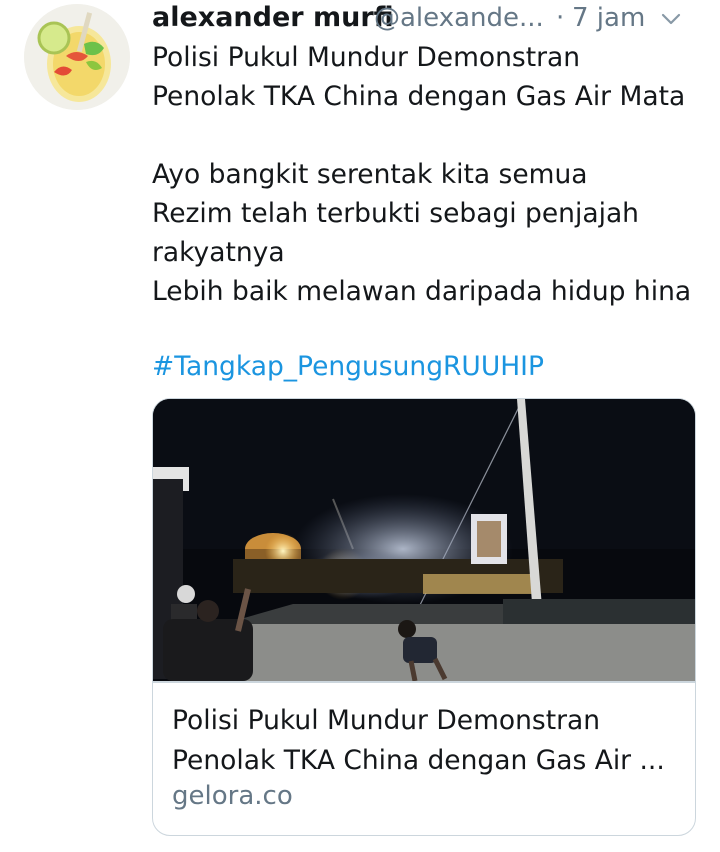 The width and height of the screenshot is (720, 852). I want to click on tweet-text-line: Ayo bangkit serentak kita semua, so click(370, 174).